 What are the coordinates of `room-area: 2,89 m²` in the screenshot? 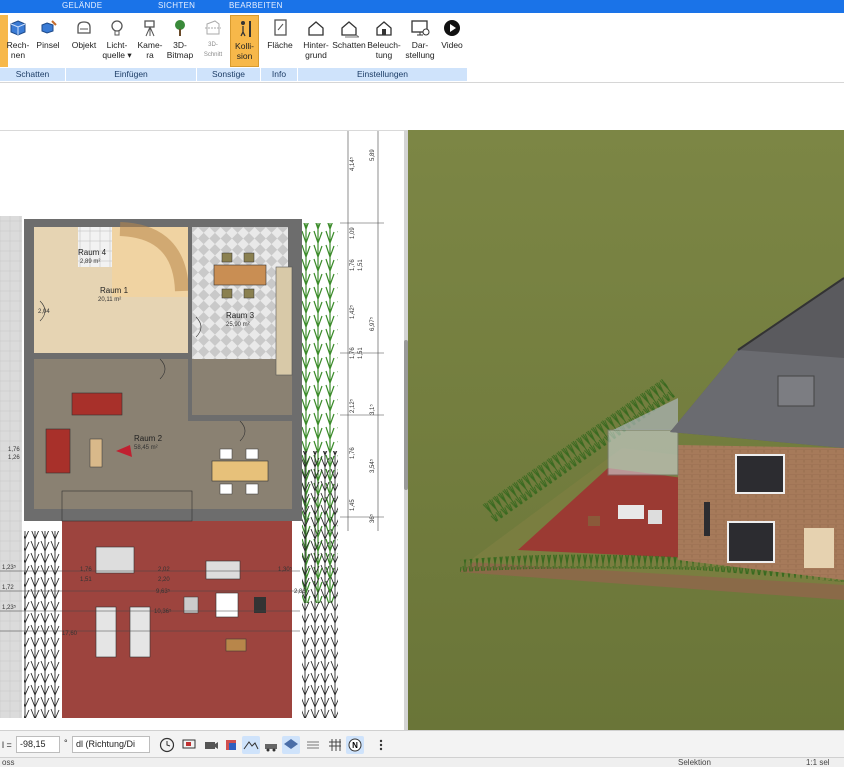 It's located at (90, 262).